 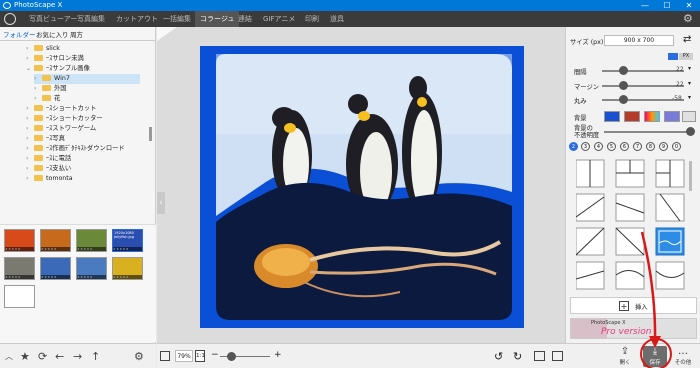 What do you see at coordinates (573, 146) in the screenshot?
I see `layout-count-2: 2` at bounding box center [573, 146].